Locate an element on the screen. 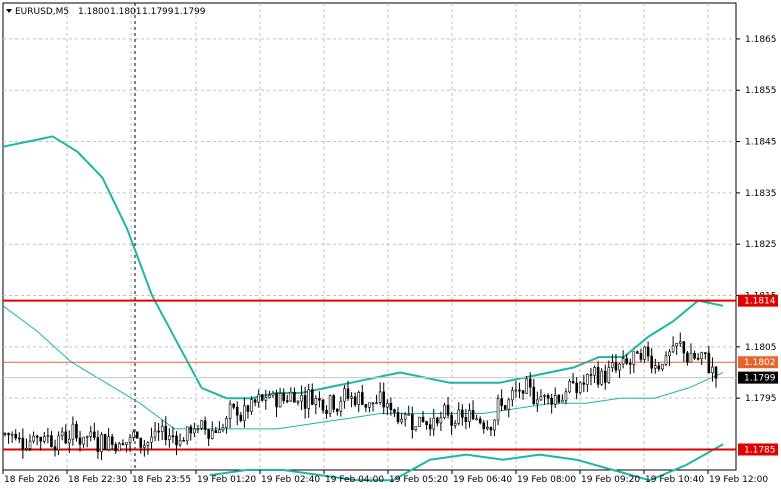  time-tick-label: 18 Feb 22:30 is located at coordinates (97, 480).